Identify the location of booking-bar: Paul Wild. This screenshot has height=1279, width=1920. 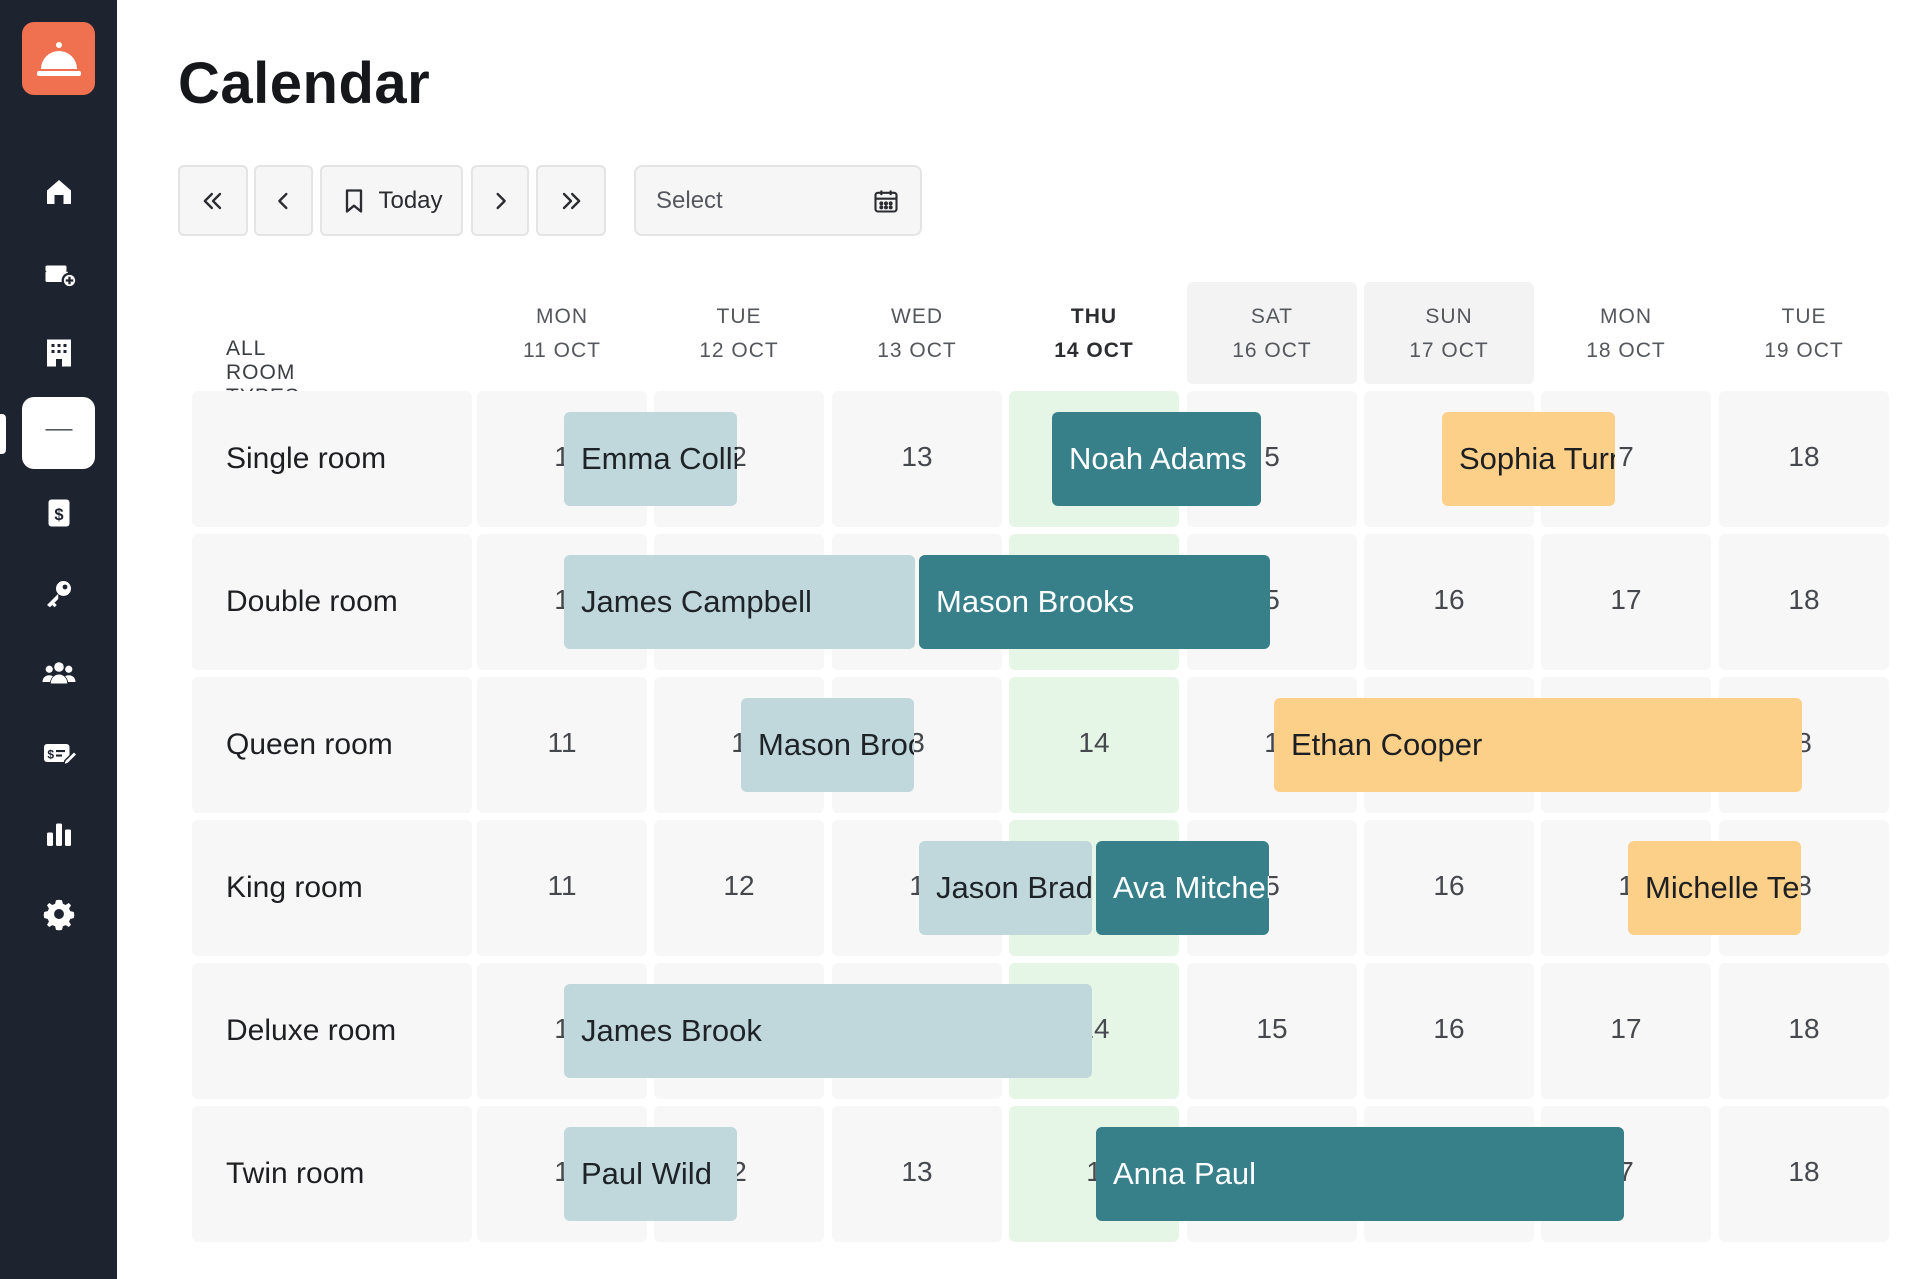
(650, 1174).